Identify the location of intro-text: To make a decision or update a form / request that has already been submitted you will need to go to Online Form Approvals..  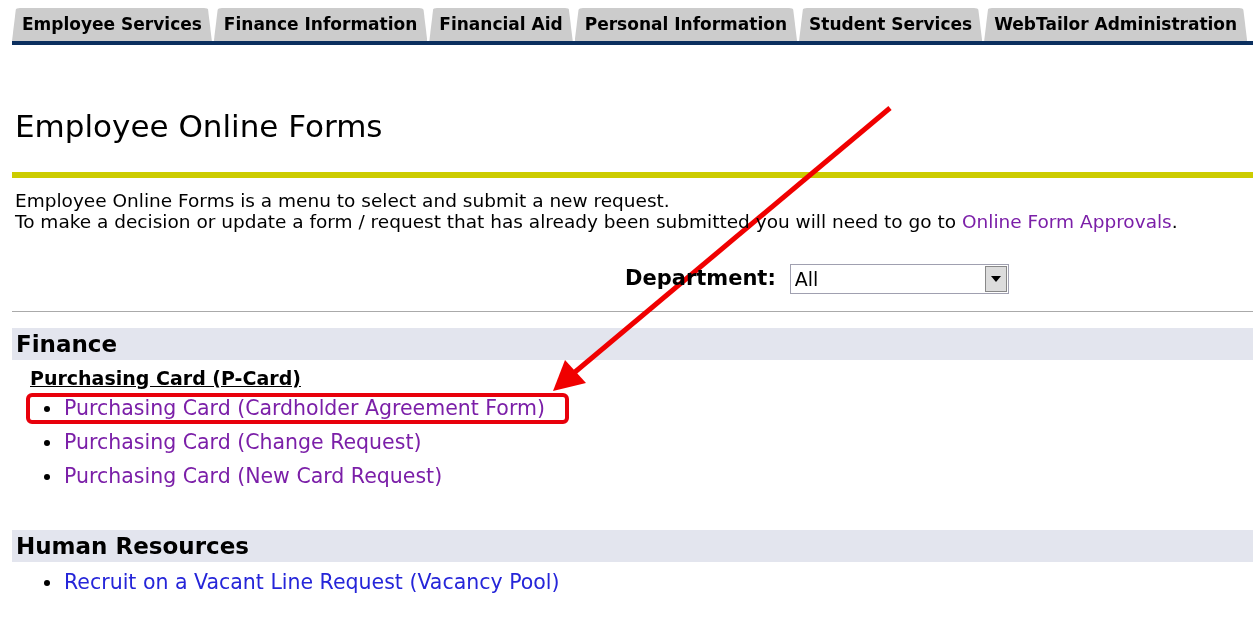
(596, 221).